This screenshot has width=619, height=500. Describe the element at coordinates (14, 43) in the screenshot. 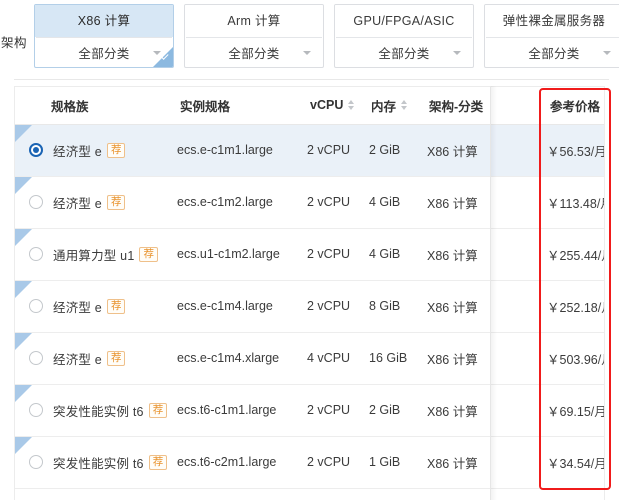

I see `architecture-filter-label: 架构` at that location.